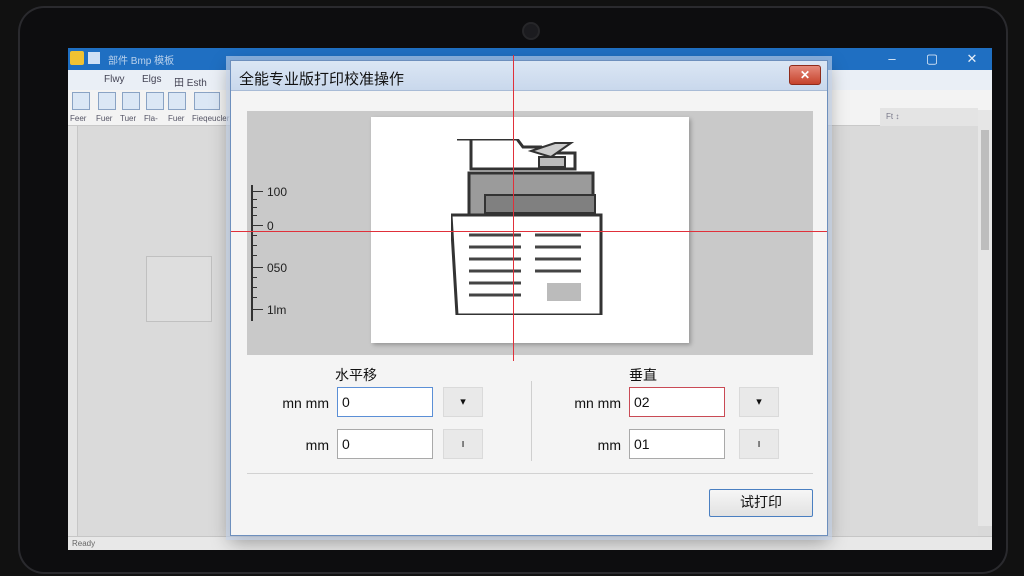 The height and width of the screenshot is (576, 1024). I want to click on horizontal-unit-1: mn mm, so click(305, 403).